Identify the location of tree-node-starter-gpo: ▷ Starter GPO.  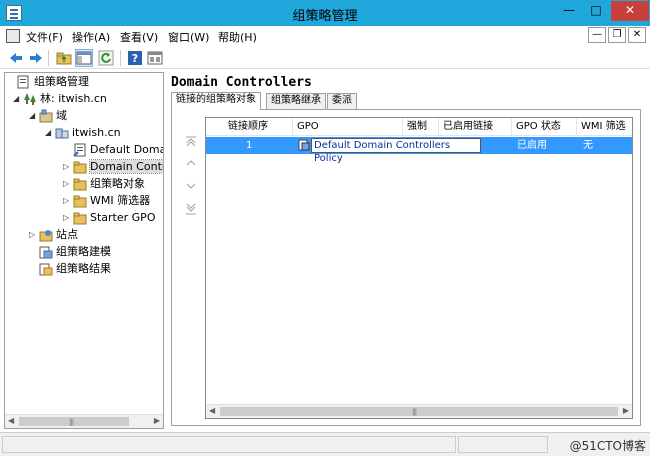
(109, 218).